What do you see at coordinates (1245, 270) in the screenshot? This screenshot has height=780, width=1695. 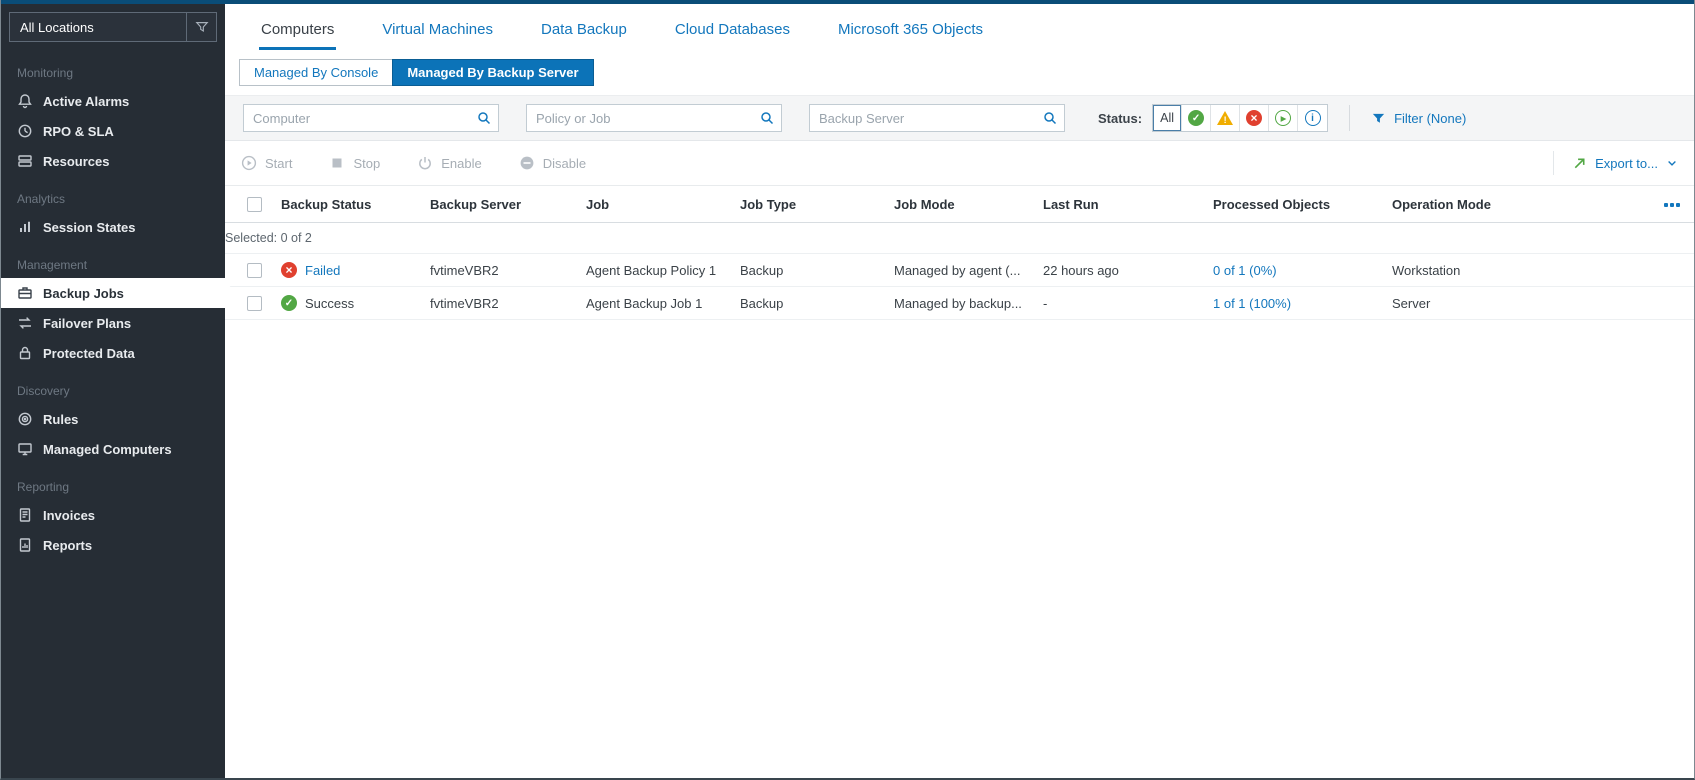 I see `processed-objects-link: 0 of 1 (0%)` at bounding box center [1245, 270].